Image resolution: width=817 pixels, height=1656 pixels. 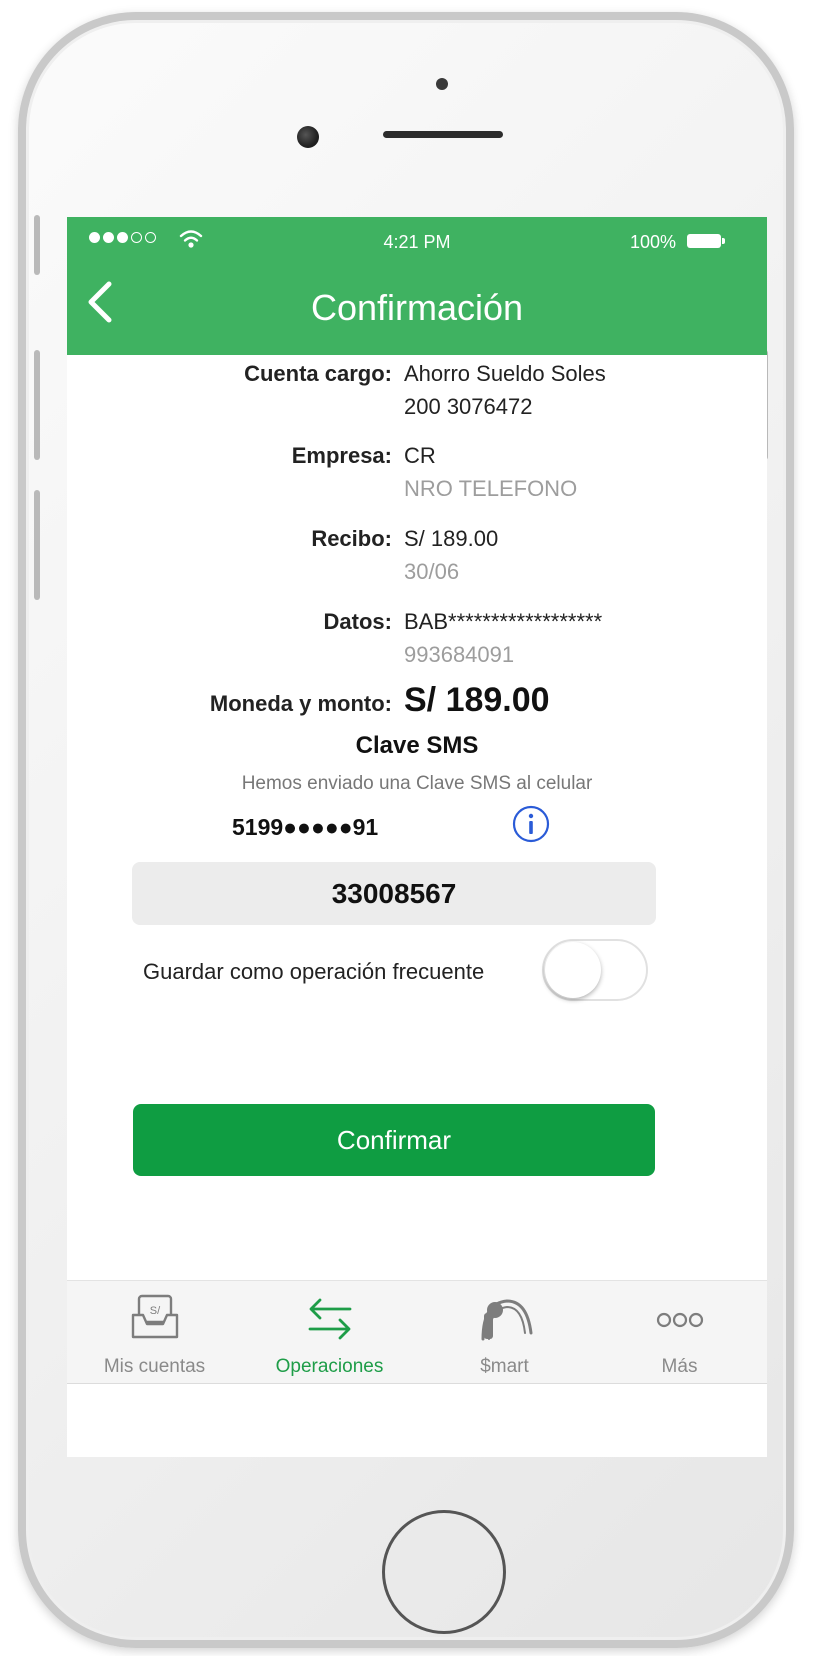 What do you see at coordinates (341, 455) in the screenshot?
I see `detail-label: Empresa:` at bounding box center [341, 455].